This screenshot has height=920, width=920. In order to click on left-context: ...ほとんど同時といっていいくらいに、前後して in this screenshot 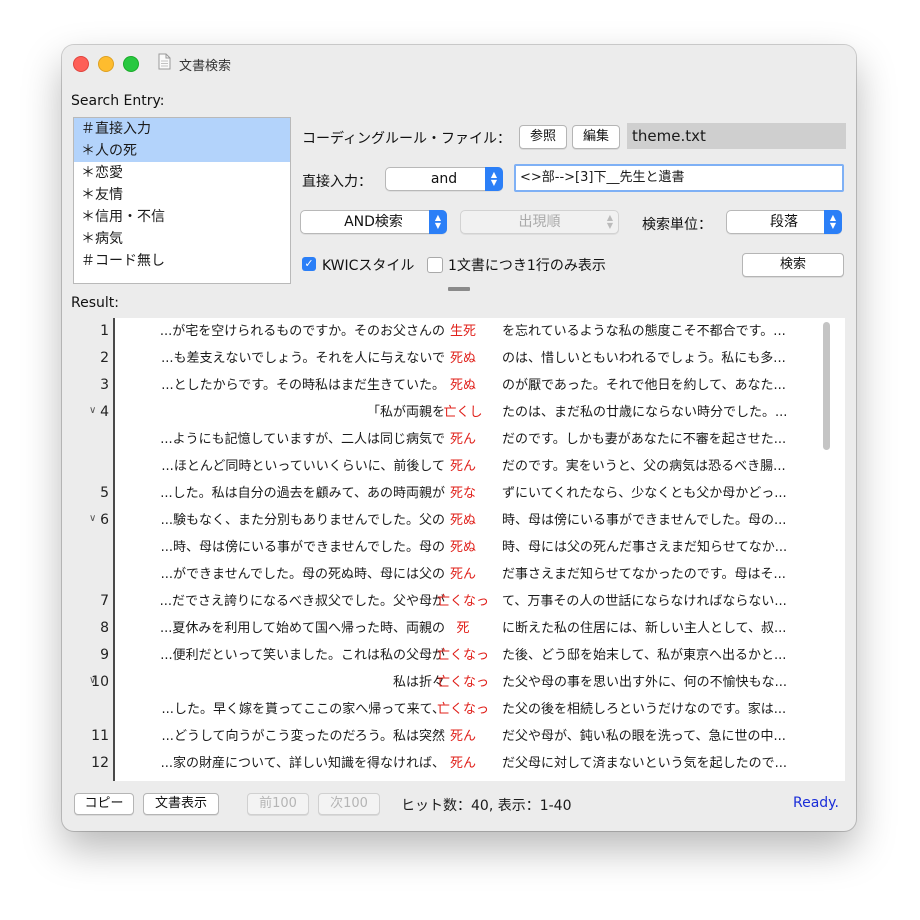, I will do `click(303, 466)`.